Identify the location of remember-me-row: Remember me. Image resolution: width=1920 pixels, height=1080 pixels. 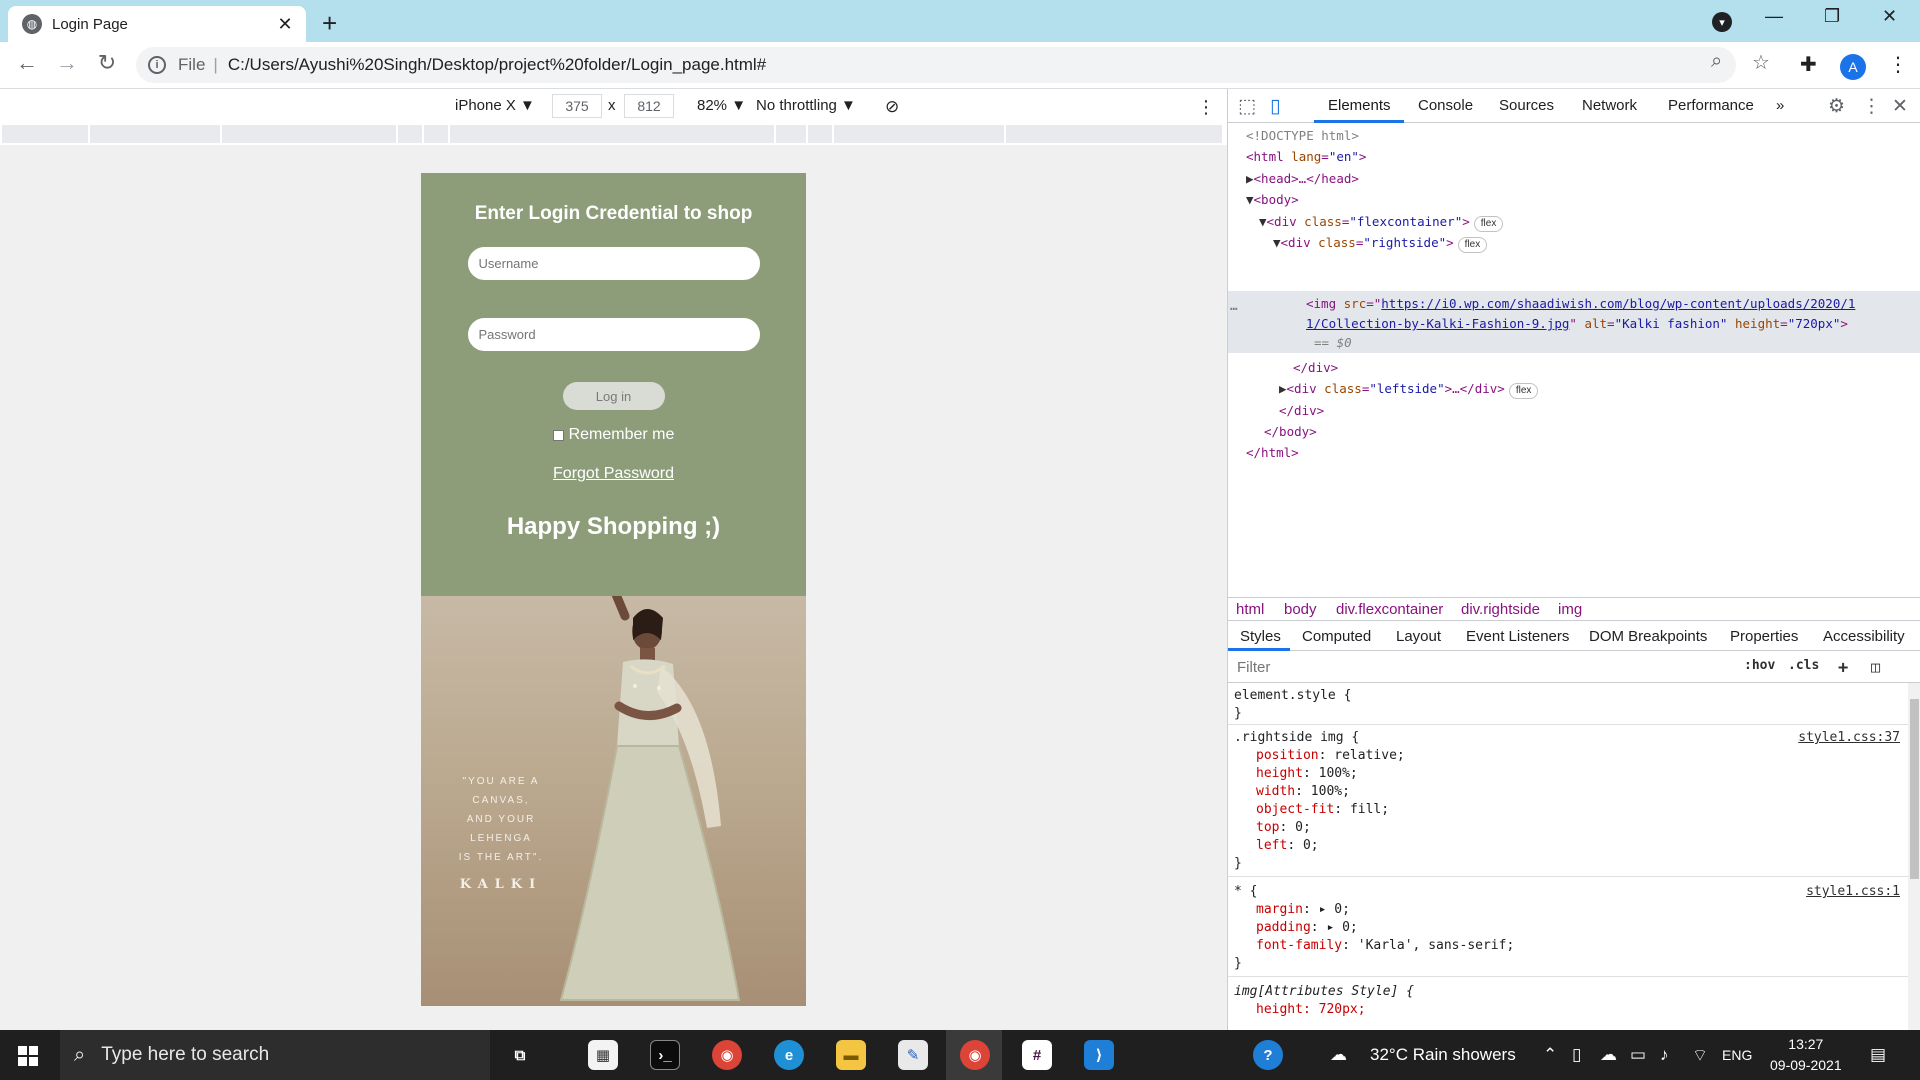
(613, 435).